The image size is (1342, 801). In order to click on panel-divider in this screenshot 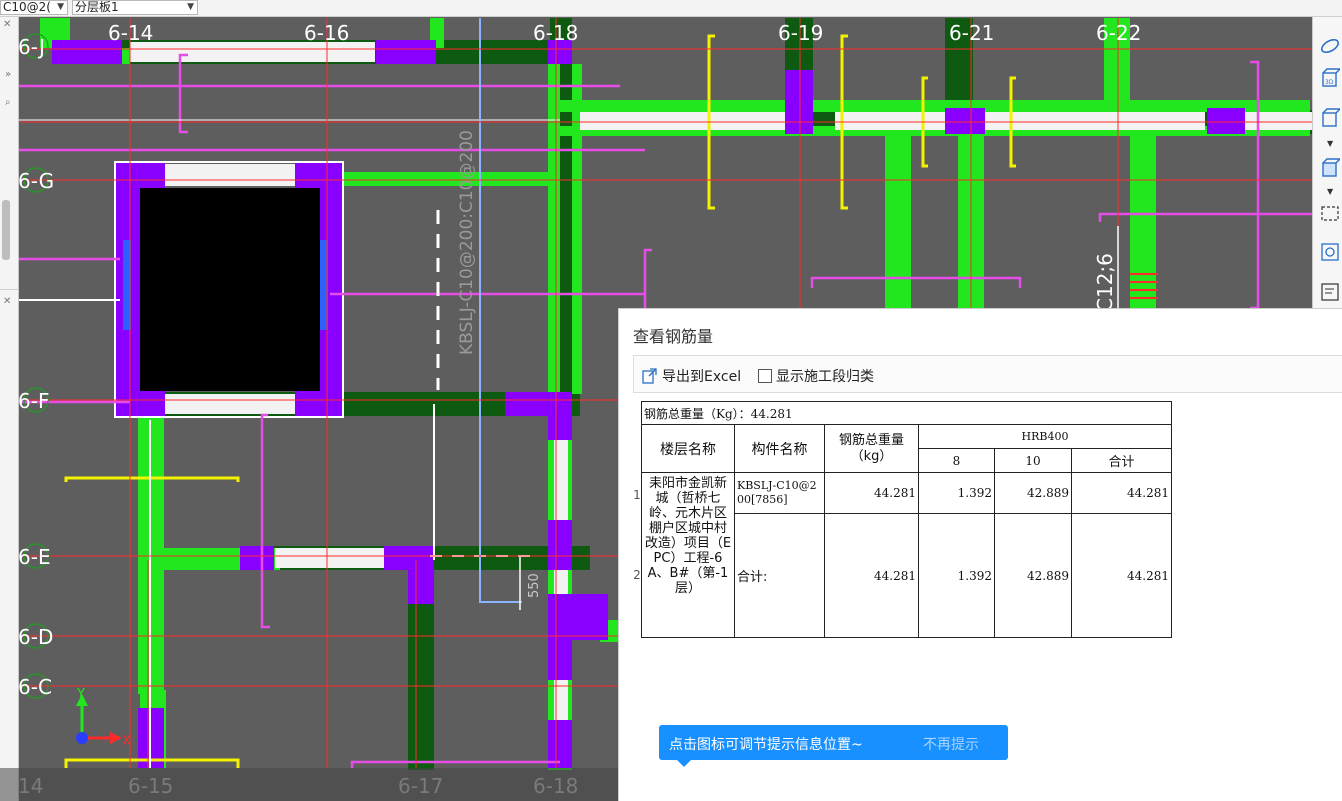, I will do `click(9, 289)`.